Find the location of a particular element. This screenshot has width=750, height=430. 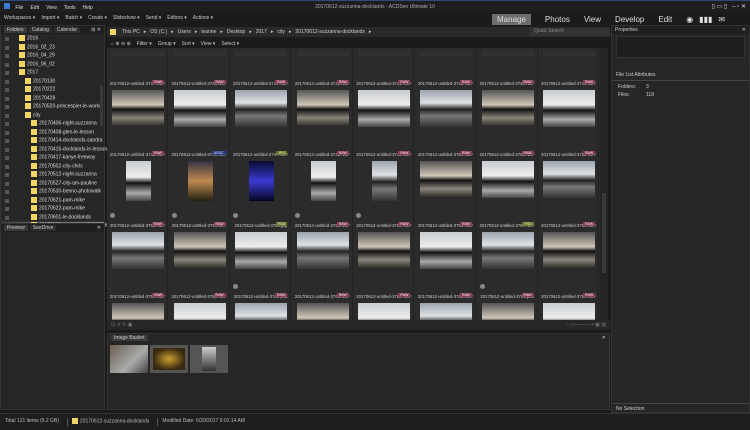

thumbnail-cell: RAW 20170612-untitled-3750.NEF is located at coordinates (445, 117).